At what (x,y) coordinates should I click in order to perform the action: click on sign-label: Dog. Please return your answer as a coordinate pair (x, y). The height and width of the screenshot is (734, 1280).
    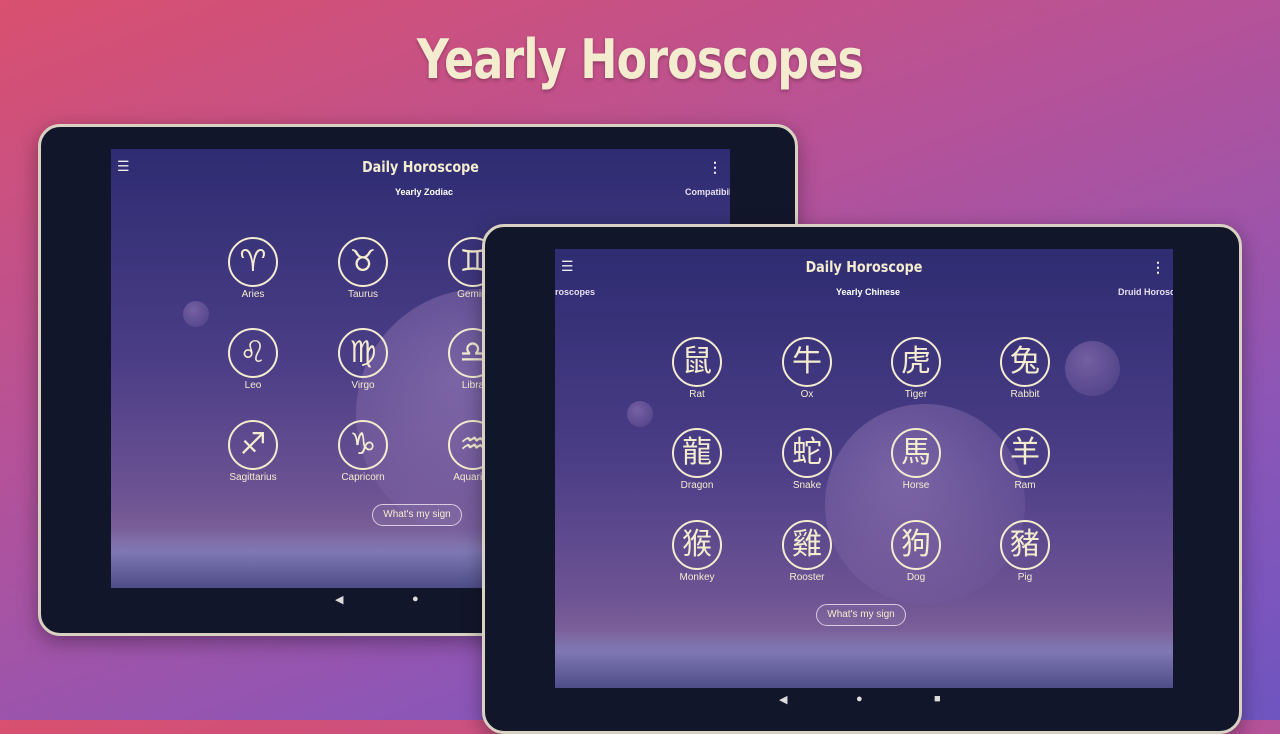
    Looking at the image, I should click on (916, 577).